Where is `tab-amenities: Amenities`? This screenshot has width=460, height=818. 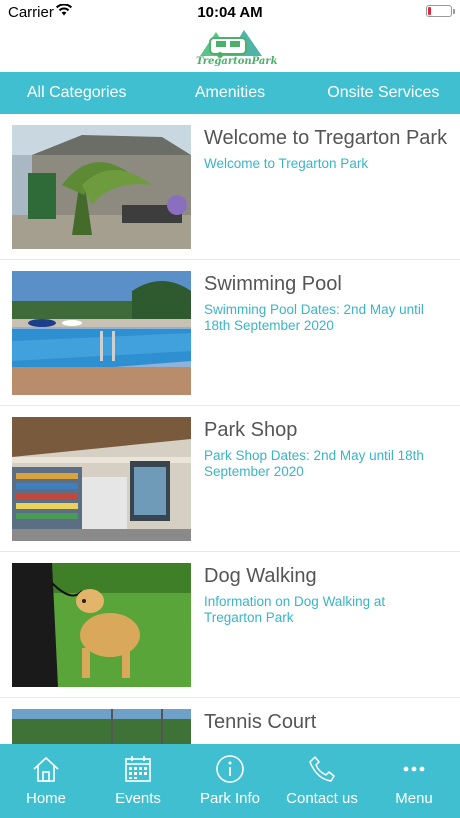
tab-amenities: Amenities is located at coordinates (229, 93).